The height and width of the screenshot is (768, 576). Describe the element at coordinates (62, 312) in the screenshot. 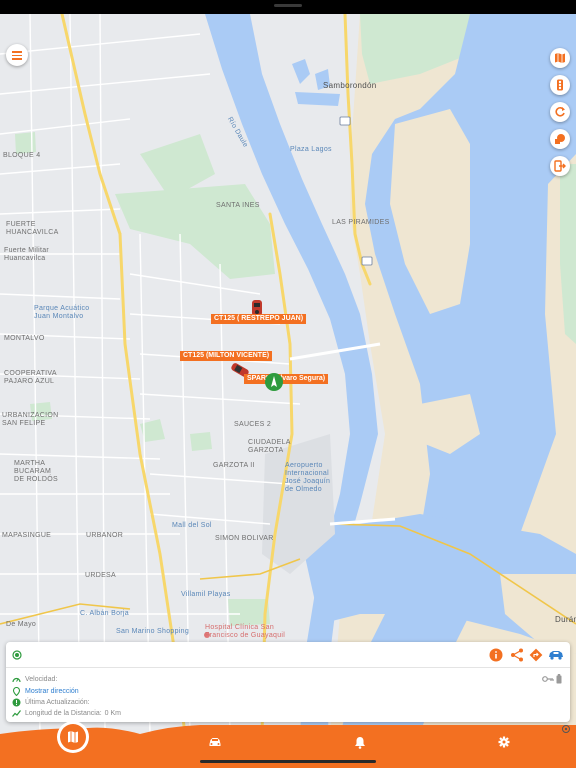

I see `place-label-parque: Parque Acuático Juan Montalvo` at that location.